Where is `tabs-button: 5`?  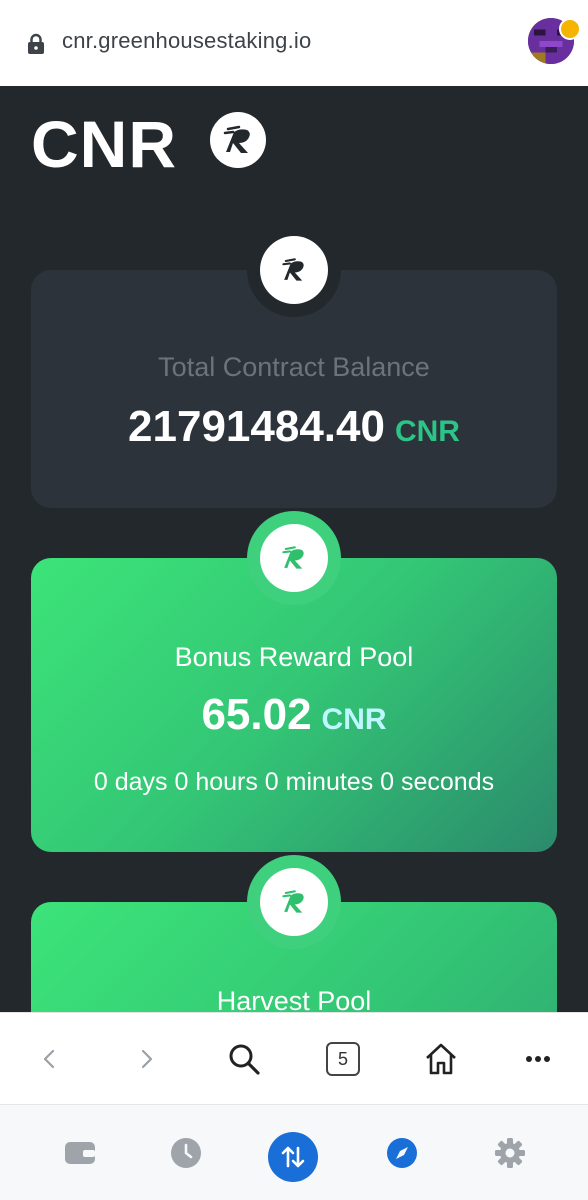
tabs-button: 5 is located at coordinates (343, 1059).